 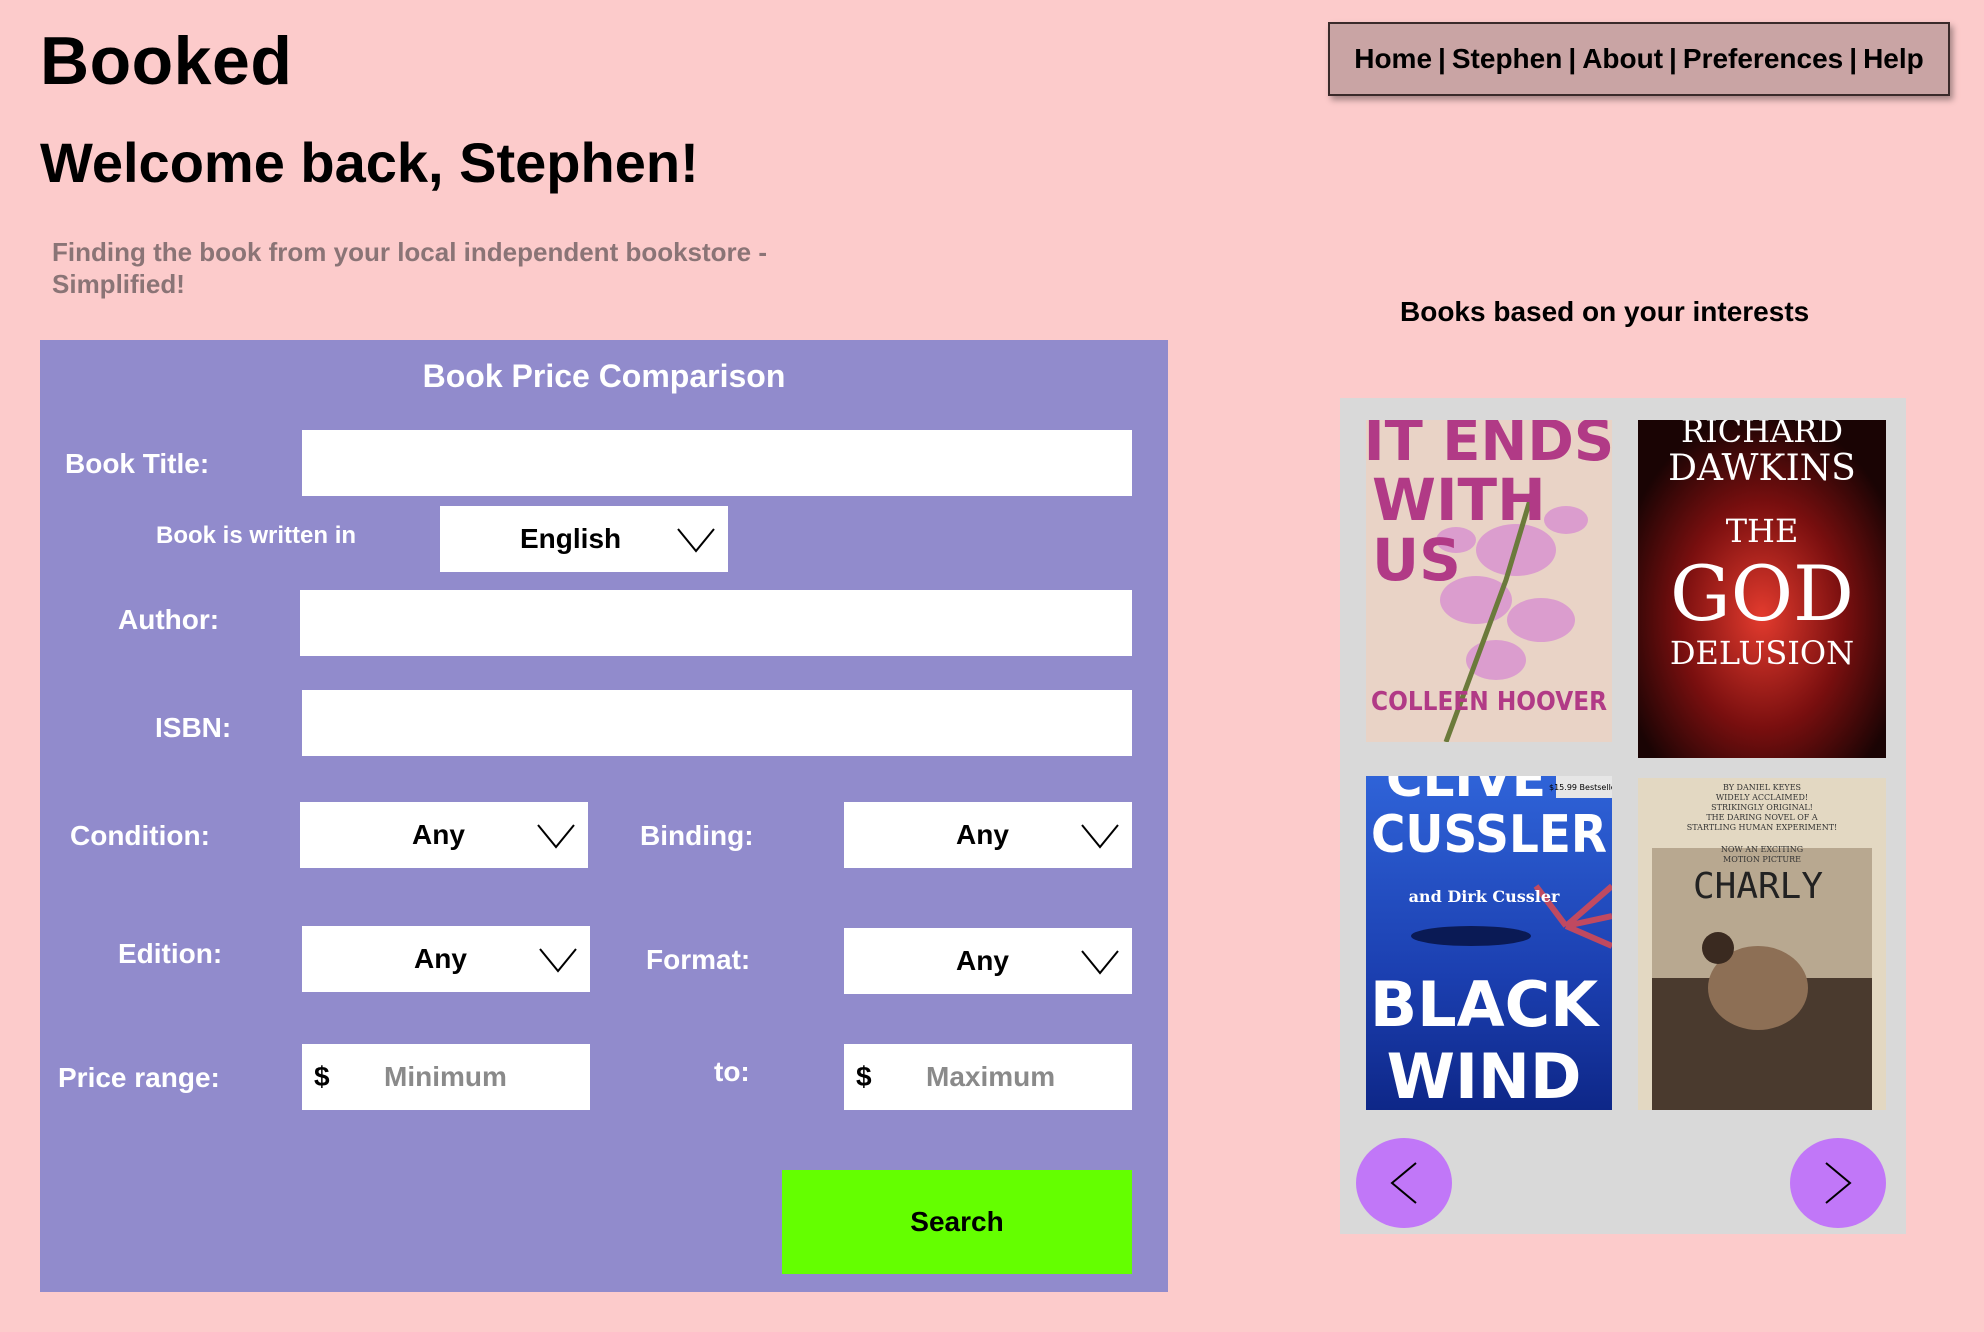 I want to click on chevron-right-icon, so click(x=1838, y=1183).